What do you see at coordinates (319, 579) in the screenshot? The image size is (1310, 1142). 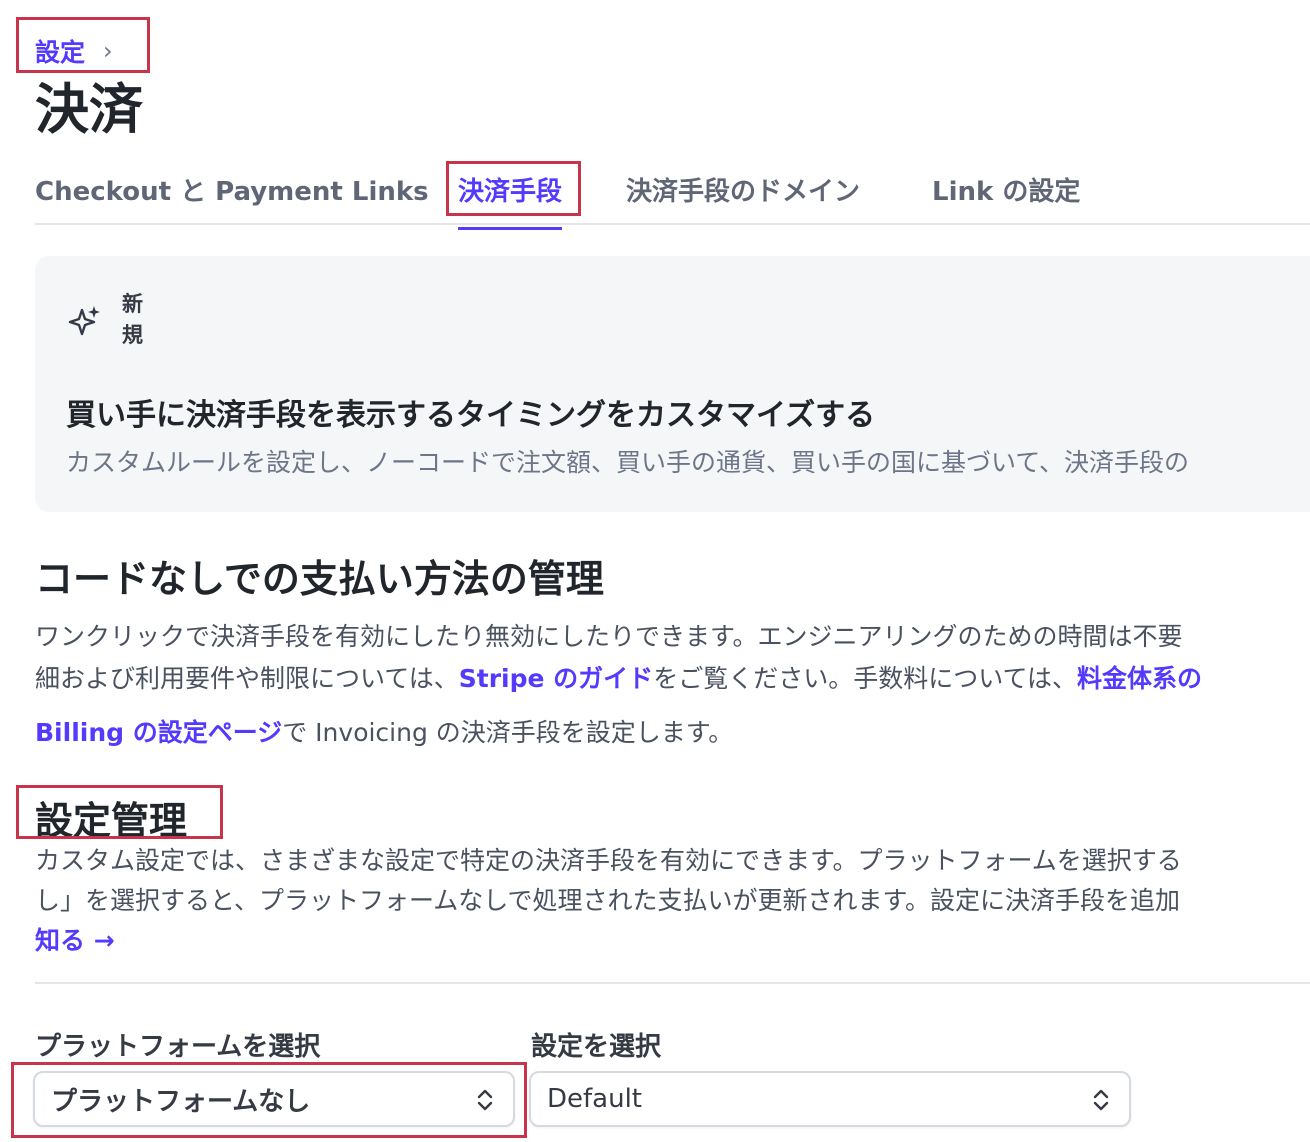 I see `section-title: コードなしでの支払い方法の管理` at bounding box center [319, 579].